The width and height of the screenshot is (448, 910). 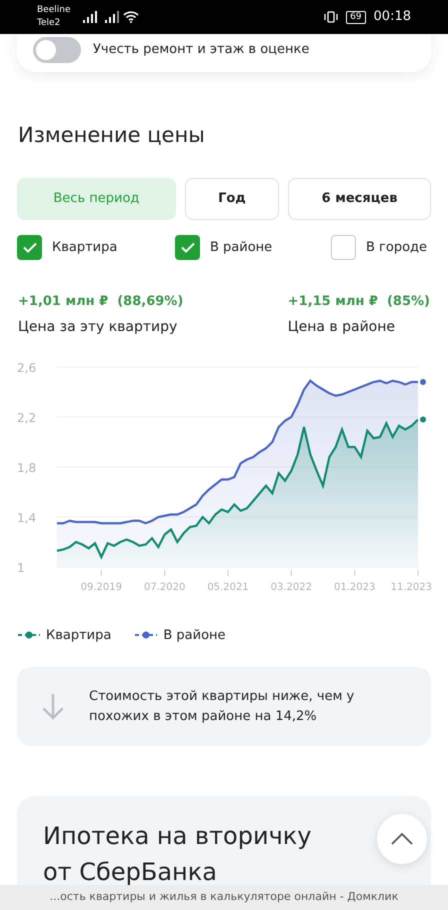 I want to click on price-change: +1,01 млн ₽ (88,69%), so click(x=101, y=302).